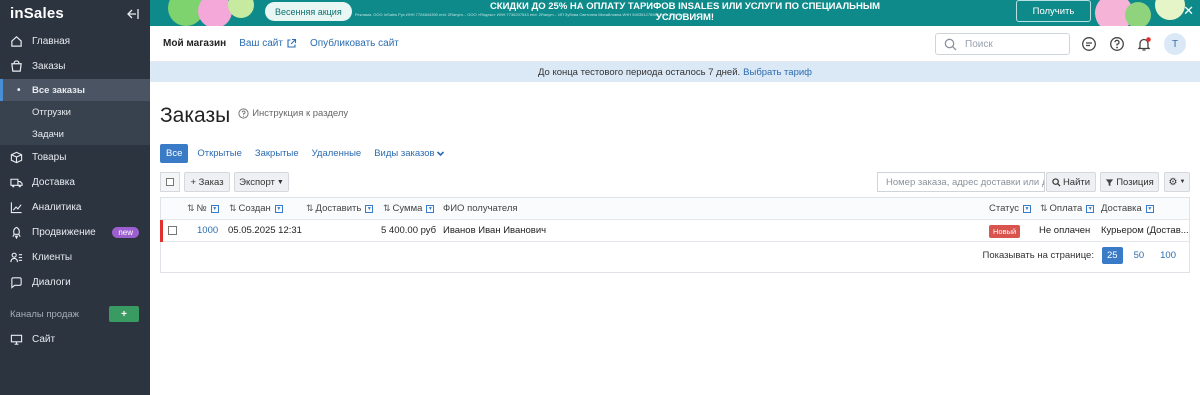  I want to click on tab-closed: Закрытые, so click(277, 153).